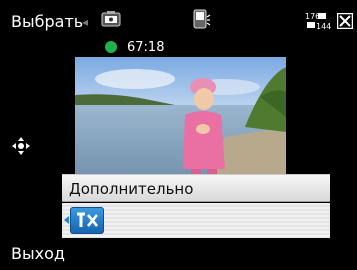 This screenshot has width=357, height=270. Describe the element at coordinates (87, 220) in the screenshot. I see `settings-tools-icon` at that location.